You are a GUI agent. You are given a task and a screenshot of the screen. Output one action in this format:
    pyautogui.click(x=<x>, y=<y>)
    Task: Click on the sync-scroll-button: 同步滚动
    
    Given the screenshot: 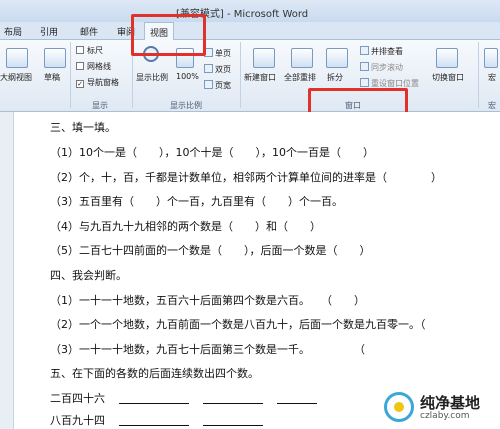 What is the action you would take?
    pyautogui.click(x=381, y=67)
    